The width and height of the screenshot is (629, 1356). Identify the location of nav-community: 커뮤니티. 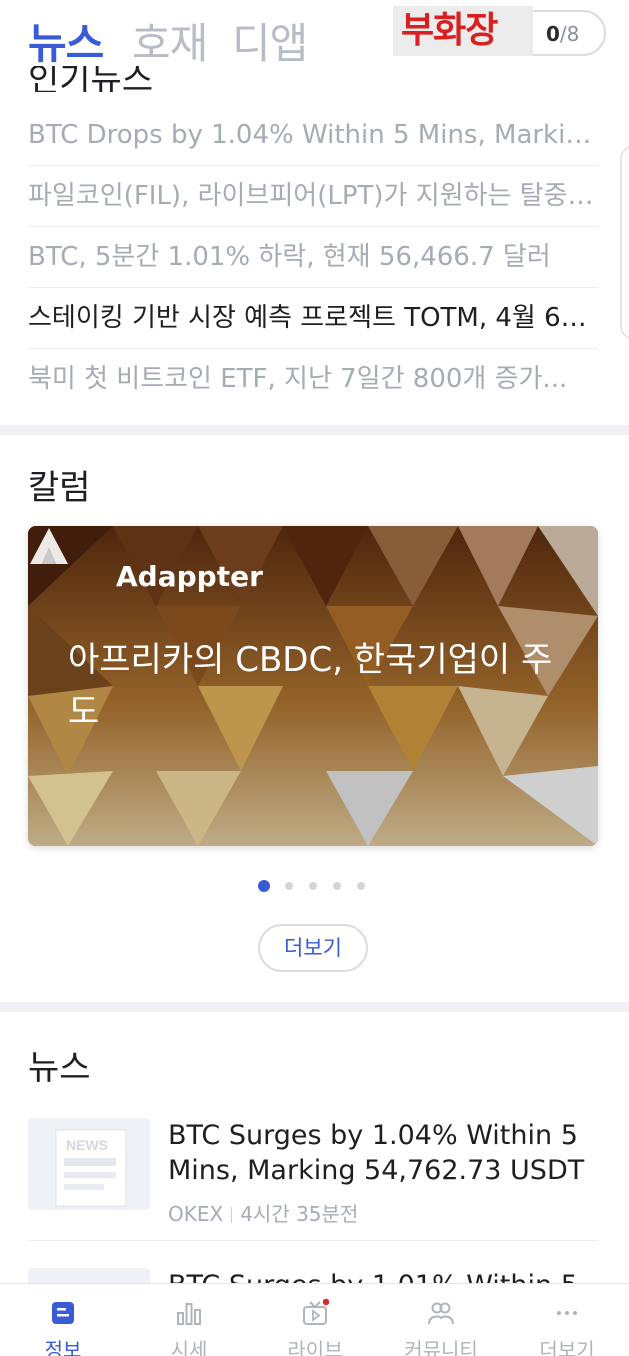
(441, 1320).